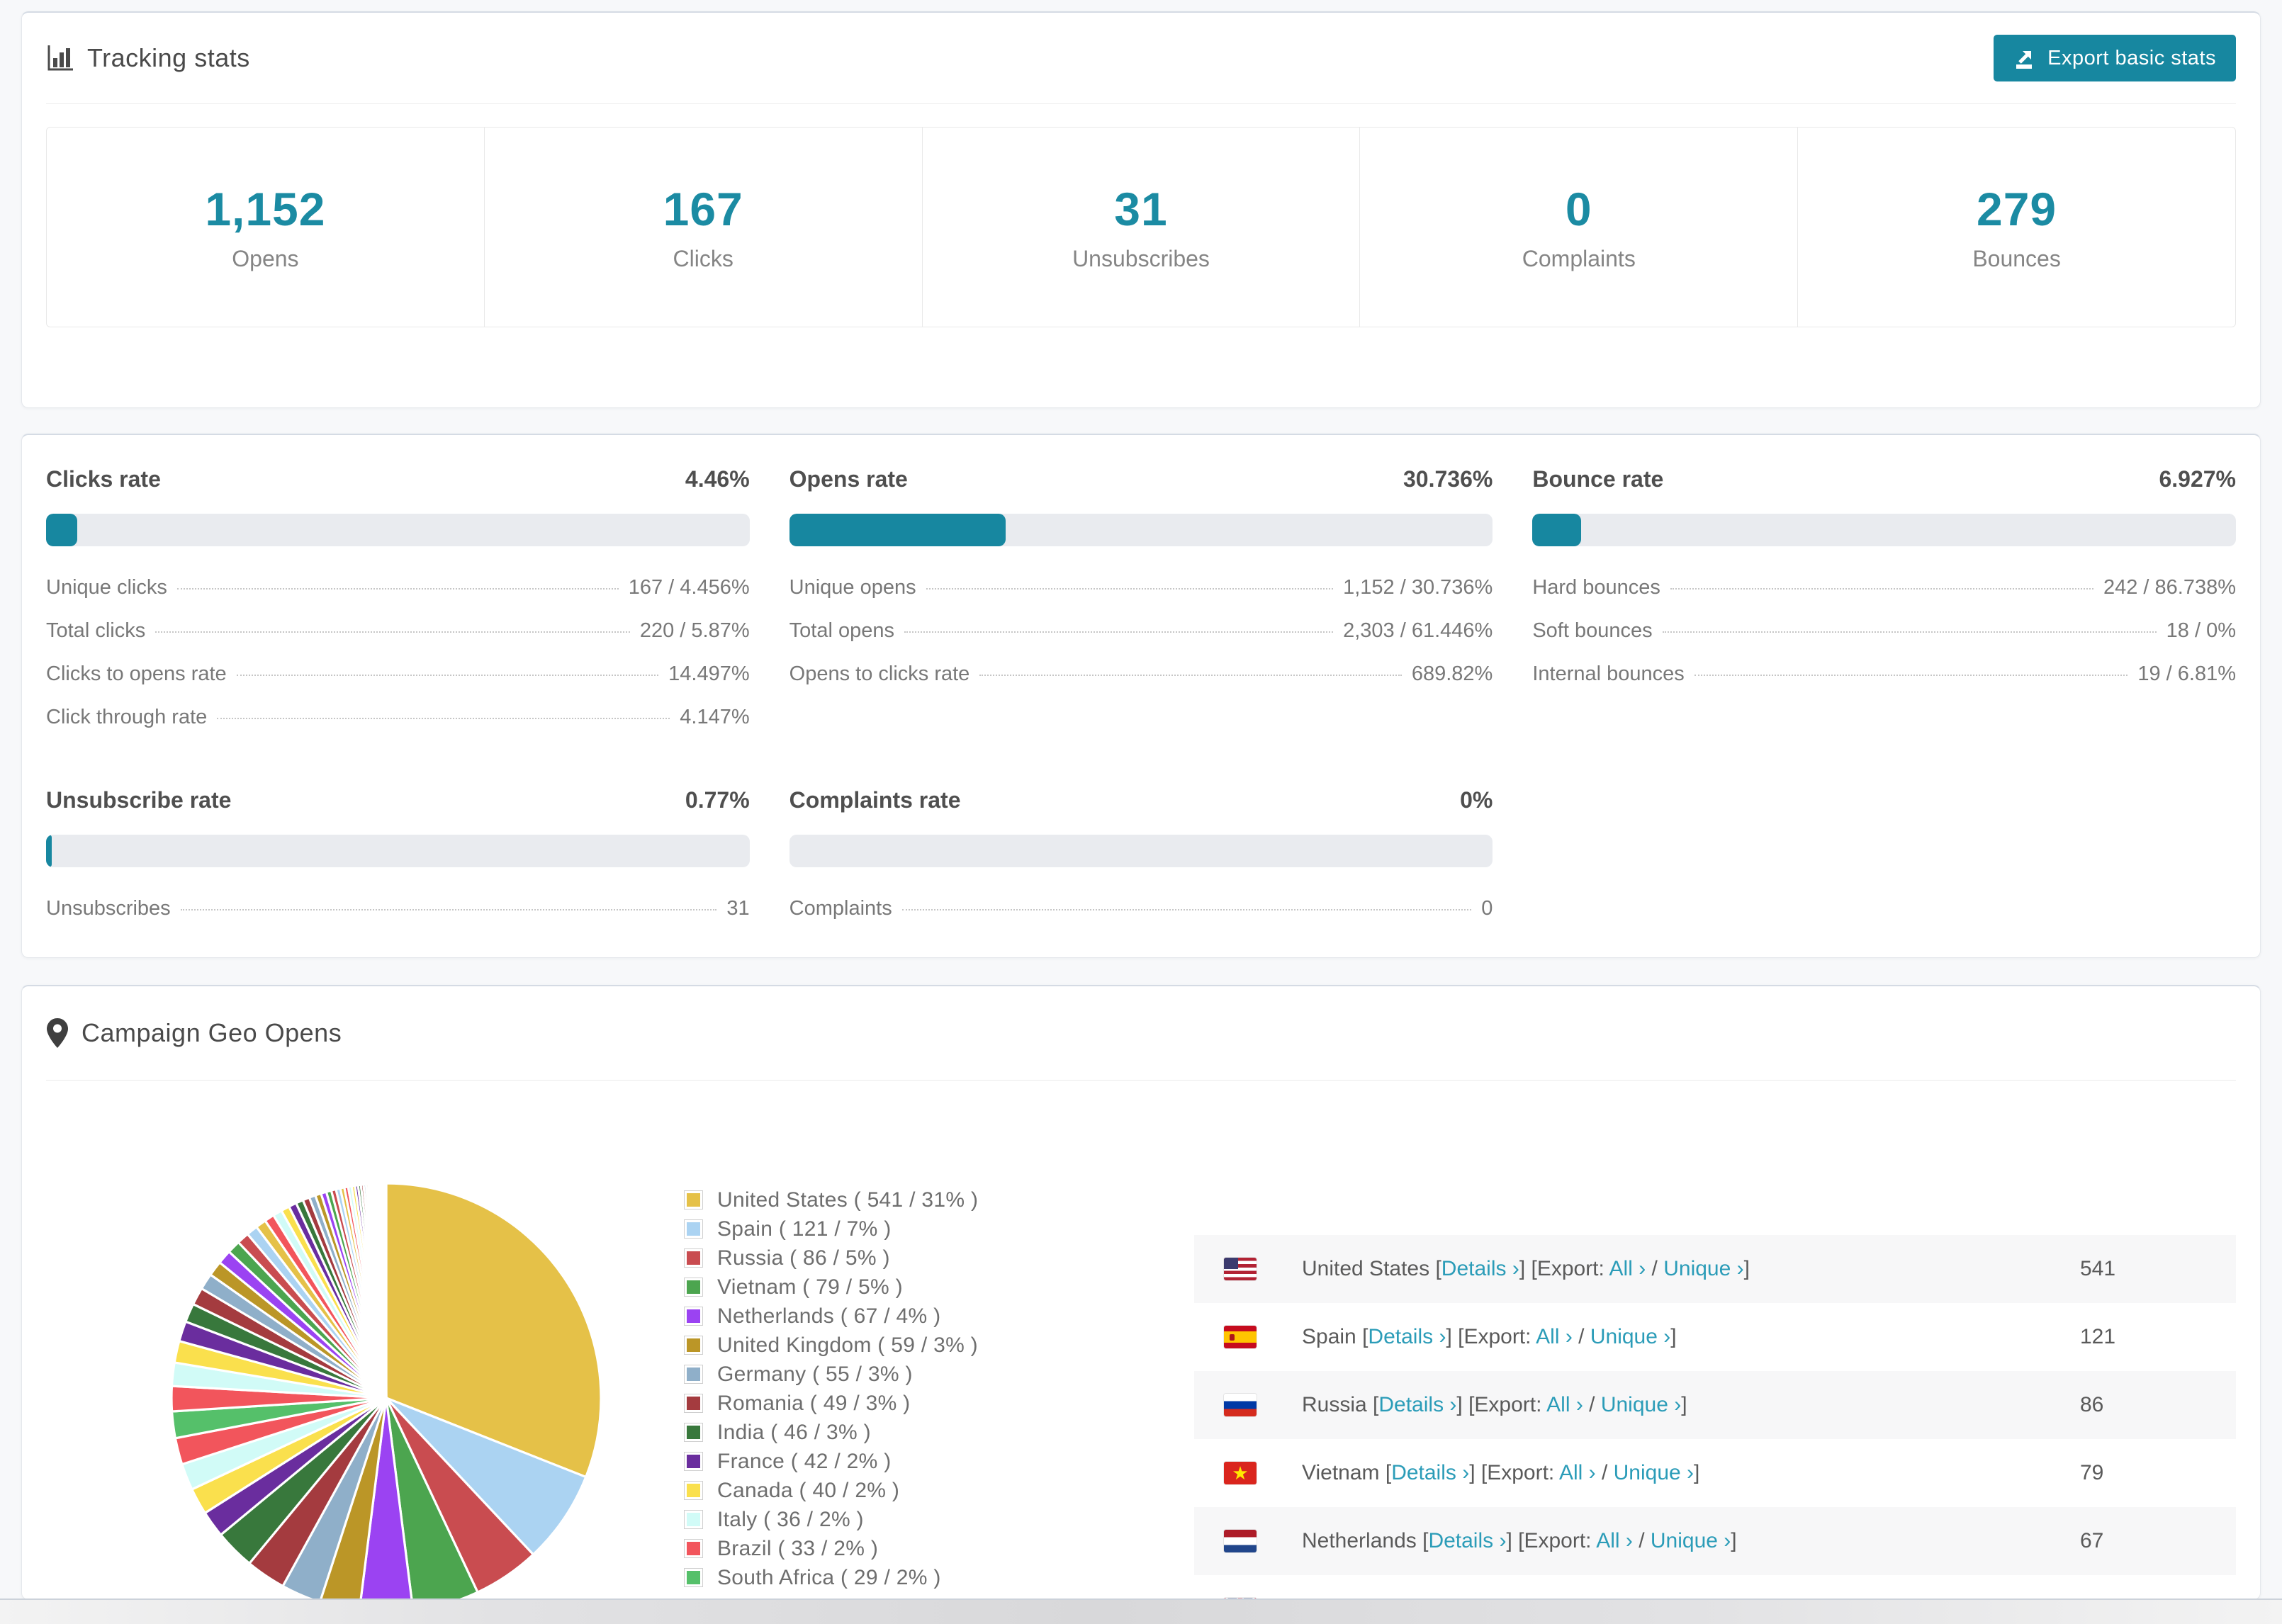 Image resolution: width=2282 pixels, height=1624 pixels. Describe the element at coordinates (2197, 479) in the screenshot. I see `rate-value: 6.927%` at that location.